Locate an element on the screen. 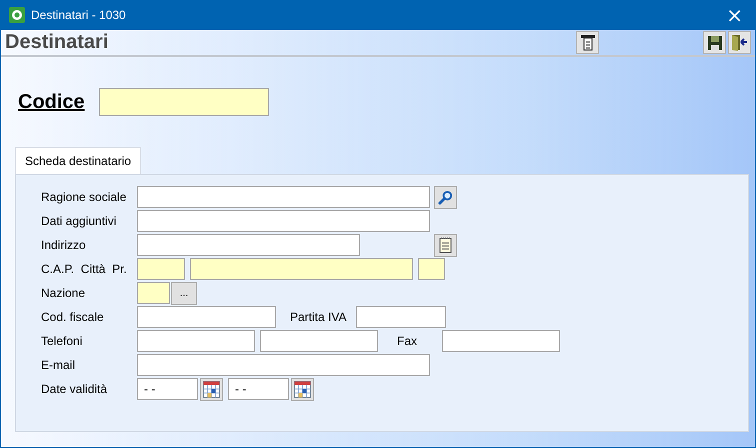  search-icon is located at coordinates (445, 197).